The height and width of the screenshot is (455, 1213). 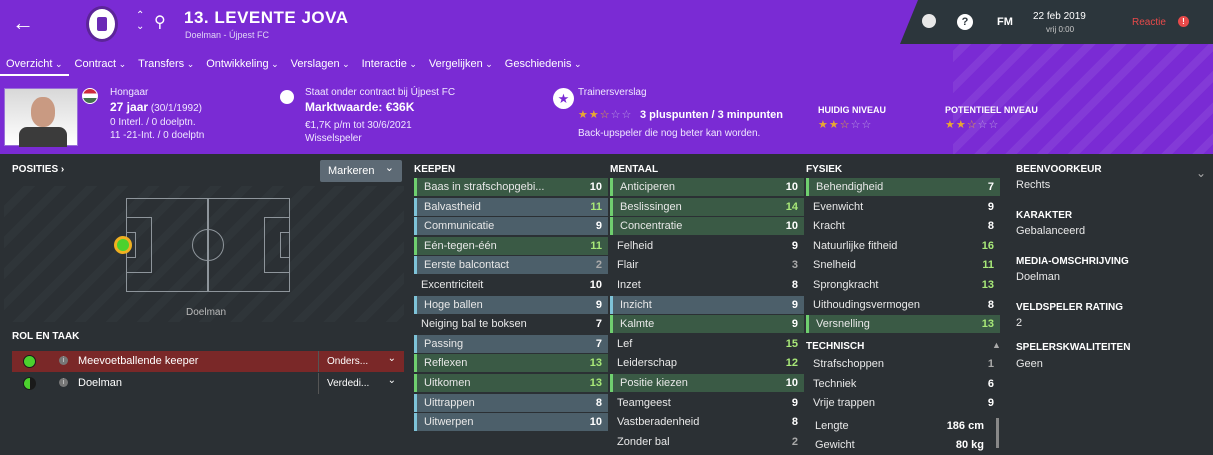 What do you see at coordinates (511, 304) in the screenshot?
I see `attribute-row: Hoge ballen 9` at bounding box center [511, 304].